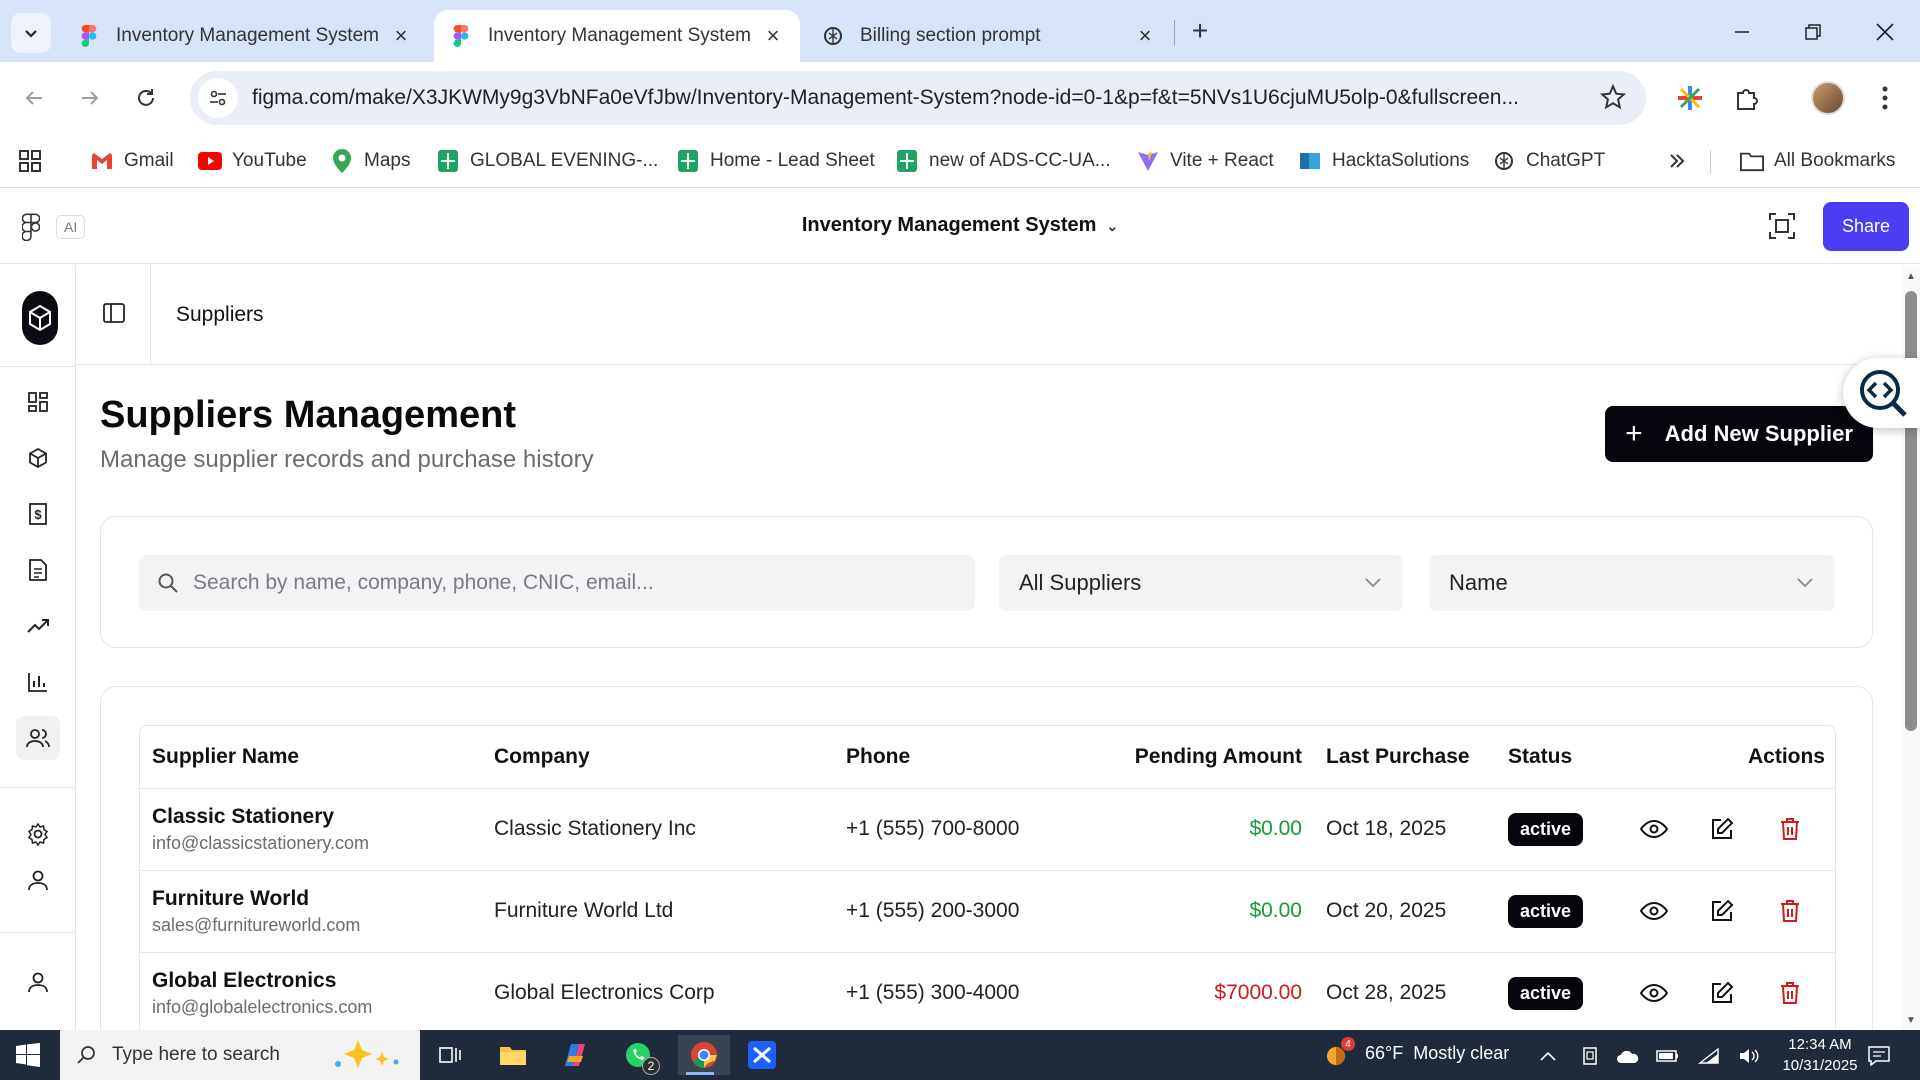 The image size is (1920, 1080). I want to click on app-logo-icon, so click(40, 318).